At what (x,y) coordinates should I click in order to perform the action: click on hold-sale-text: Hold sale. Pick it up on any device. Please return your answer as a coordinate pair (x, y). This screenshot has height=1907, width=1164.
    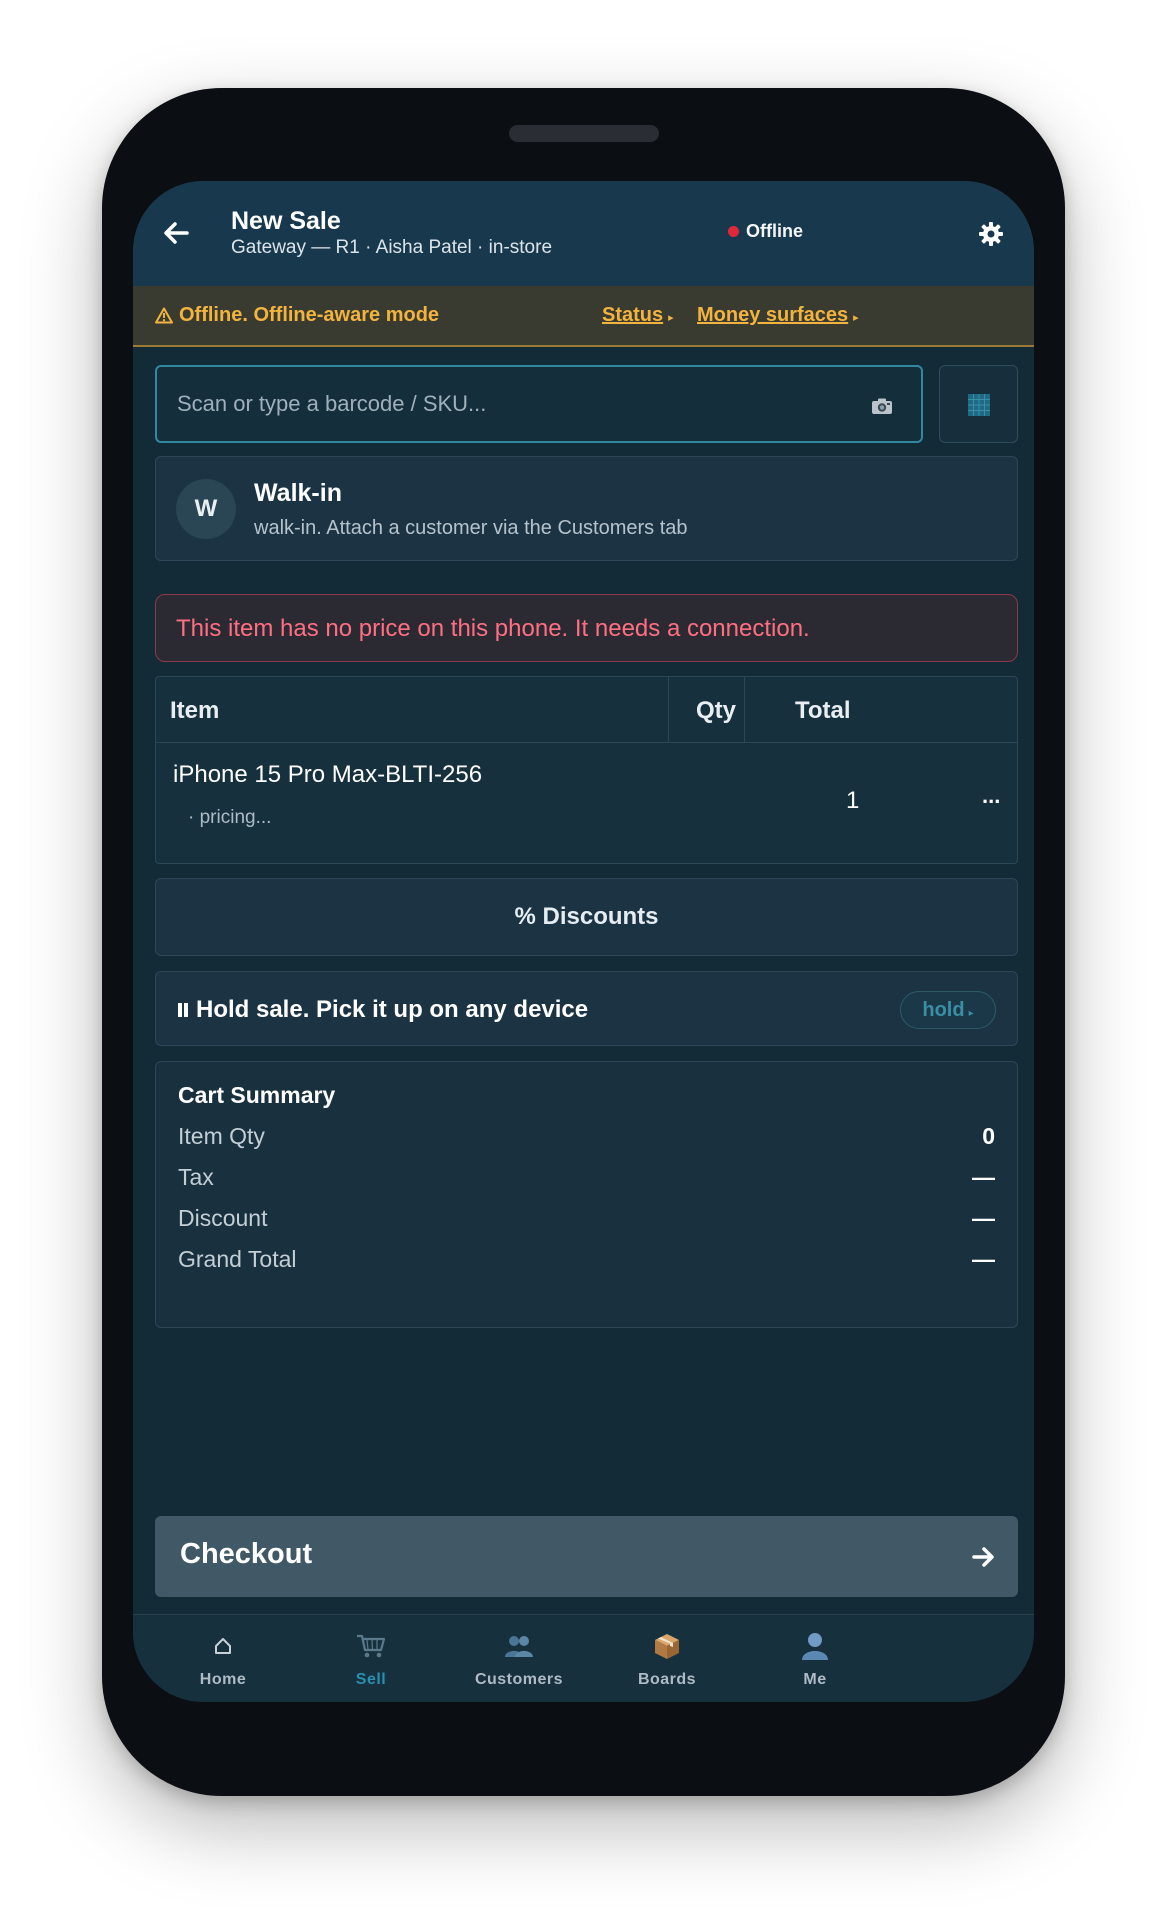
    Looking at the image, I should click on (392, 1009).